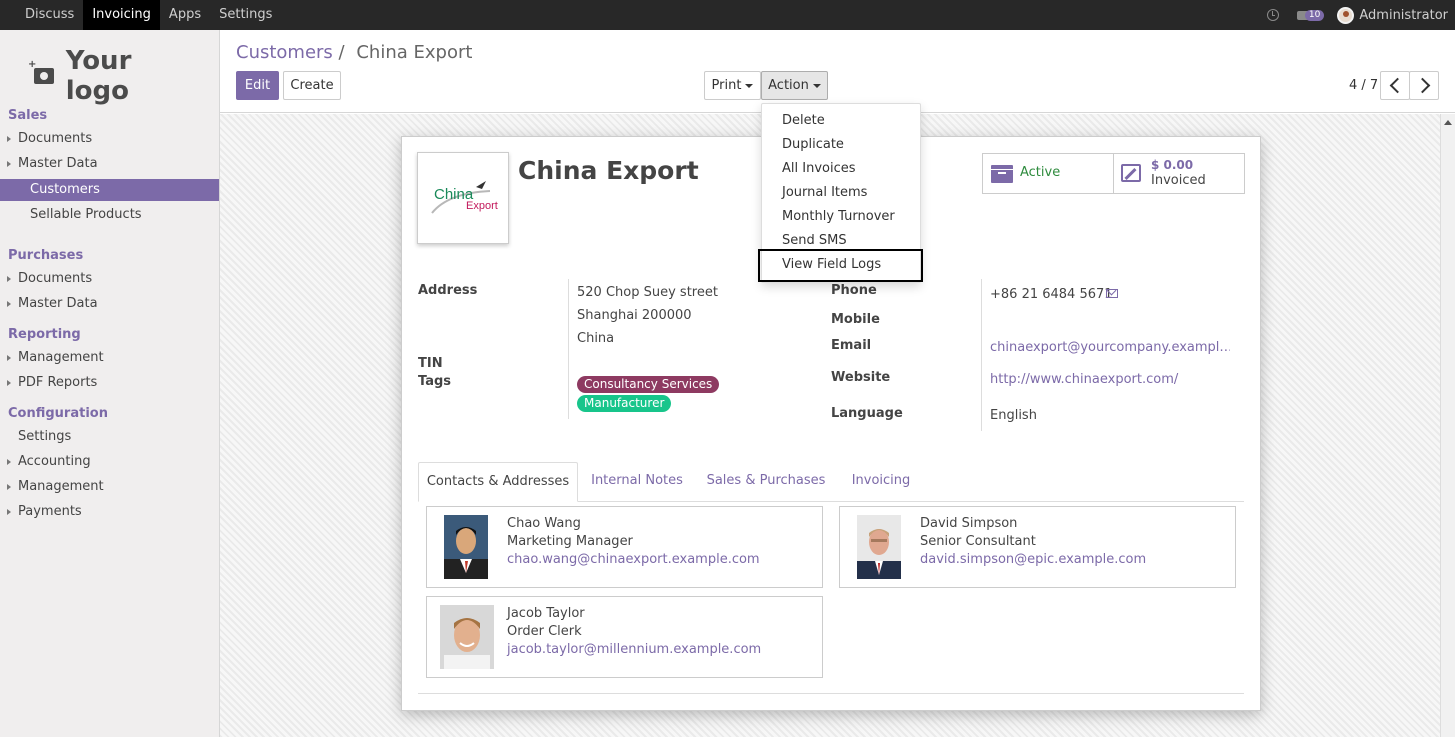 The height and width of the screenshot is (737, 1455). I want to click on action-button: Action, so click(794, 85).